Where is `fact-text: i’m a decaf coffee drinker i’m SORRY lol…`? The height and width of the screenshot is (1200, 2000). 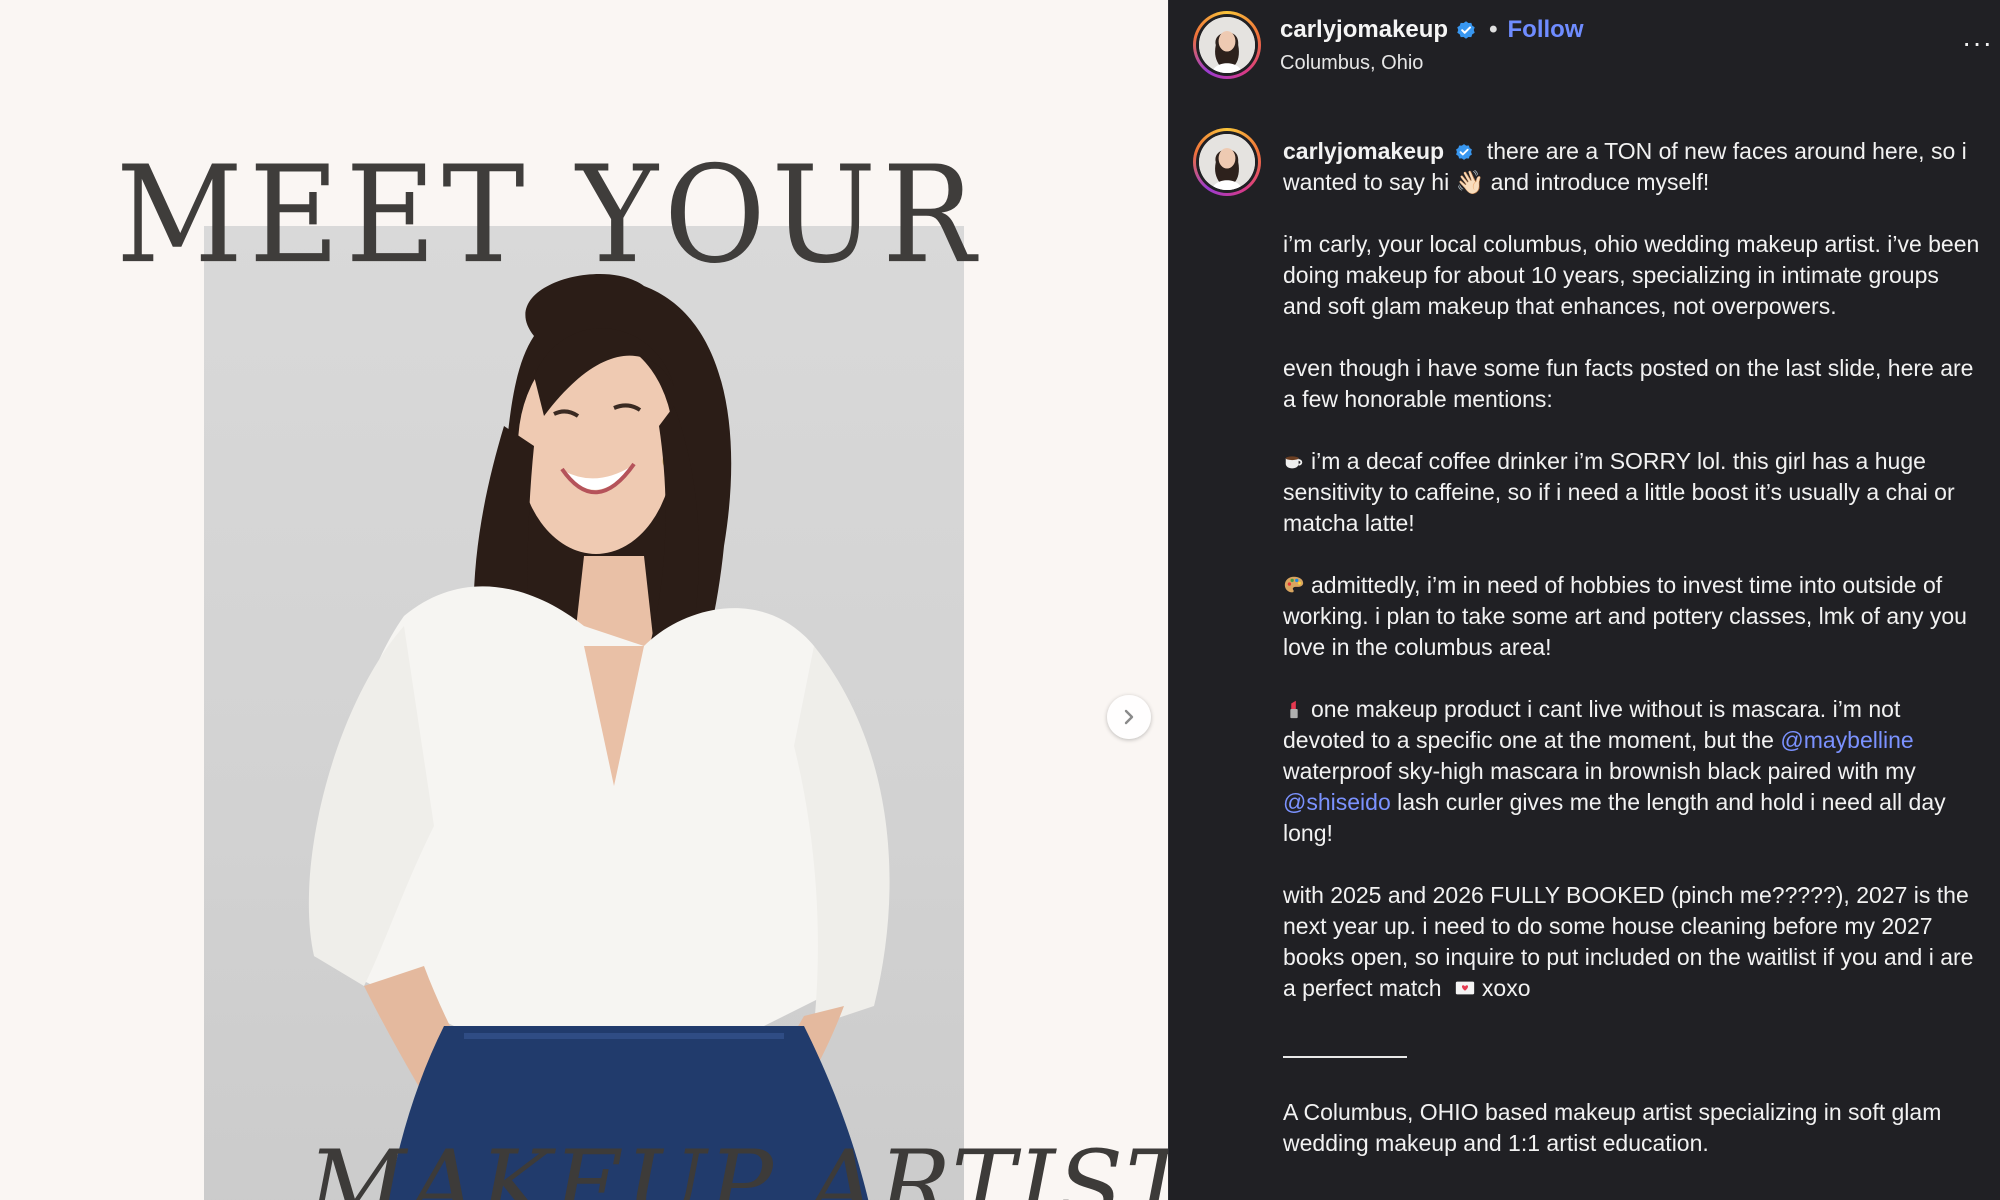 fact-text: i’m a decaf coffee drinker i’m SORRY lol… is located at coordinates (1619, 492).